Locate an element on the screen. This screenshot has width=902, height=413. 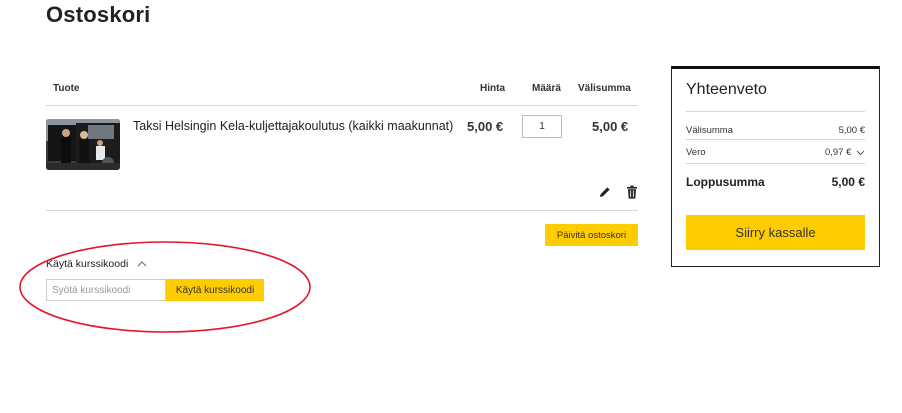
summary-tax-value: 0,97 € is located at coordinates (838, 152).